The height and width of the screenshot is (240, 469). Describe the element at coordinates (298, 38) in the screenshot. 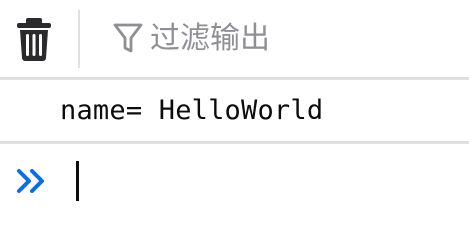

I see `filter-output-input` at that location.